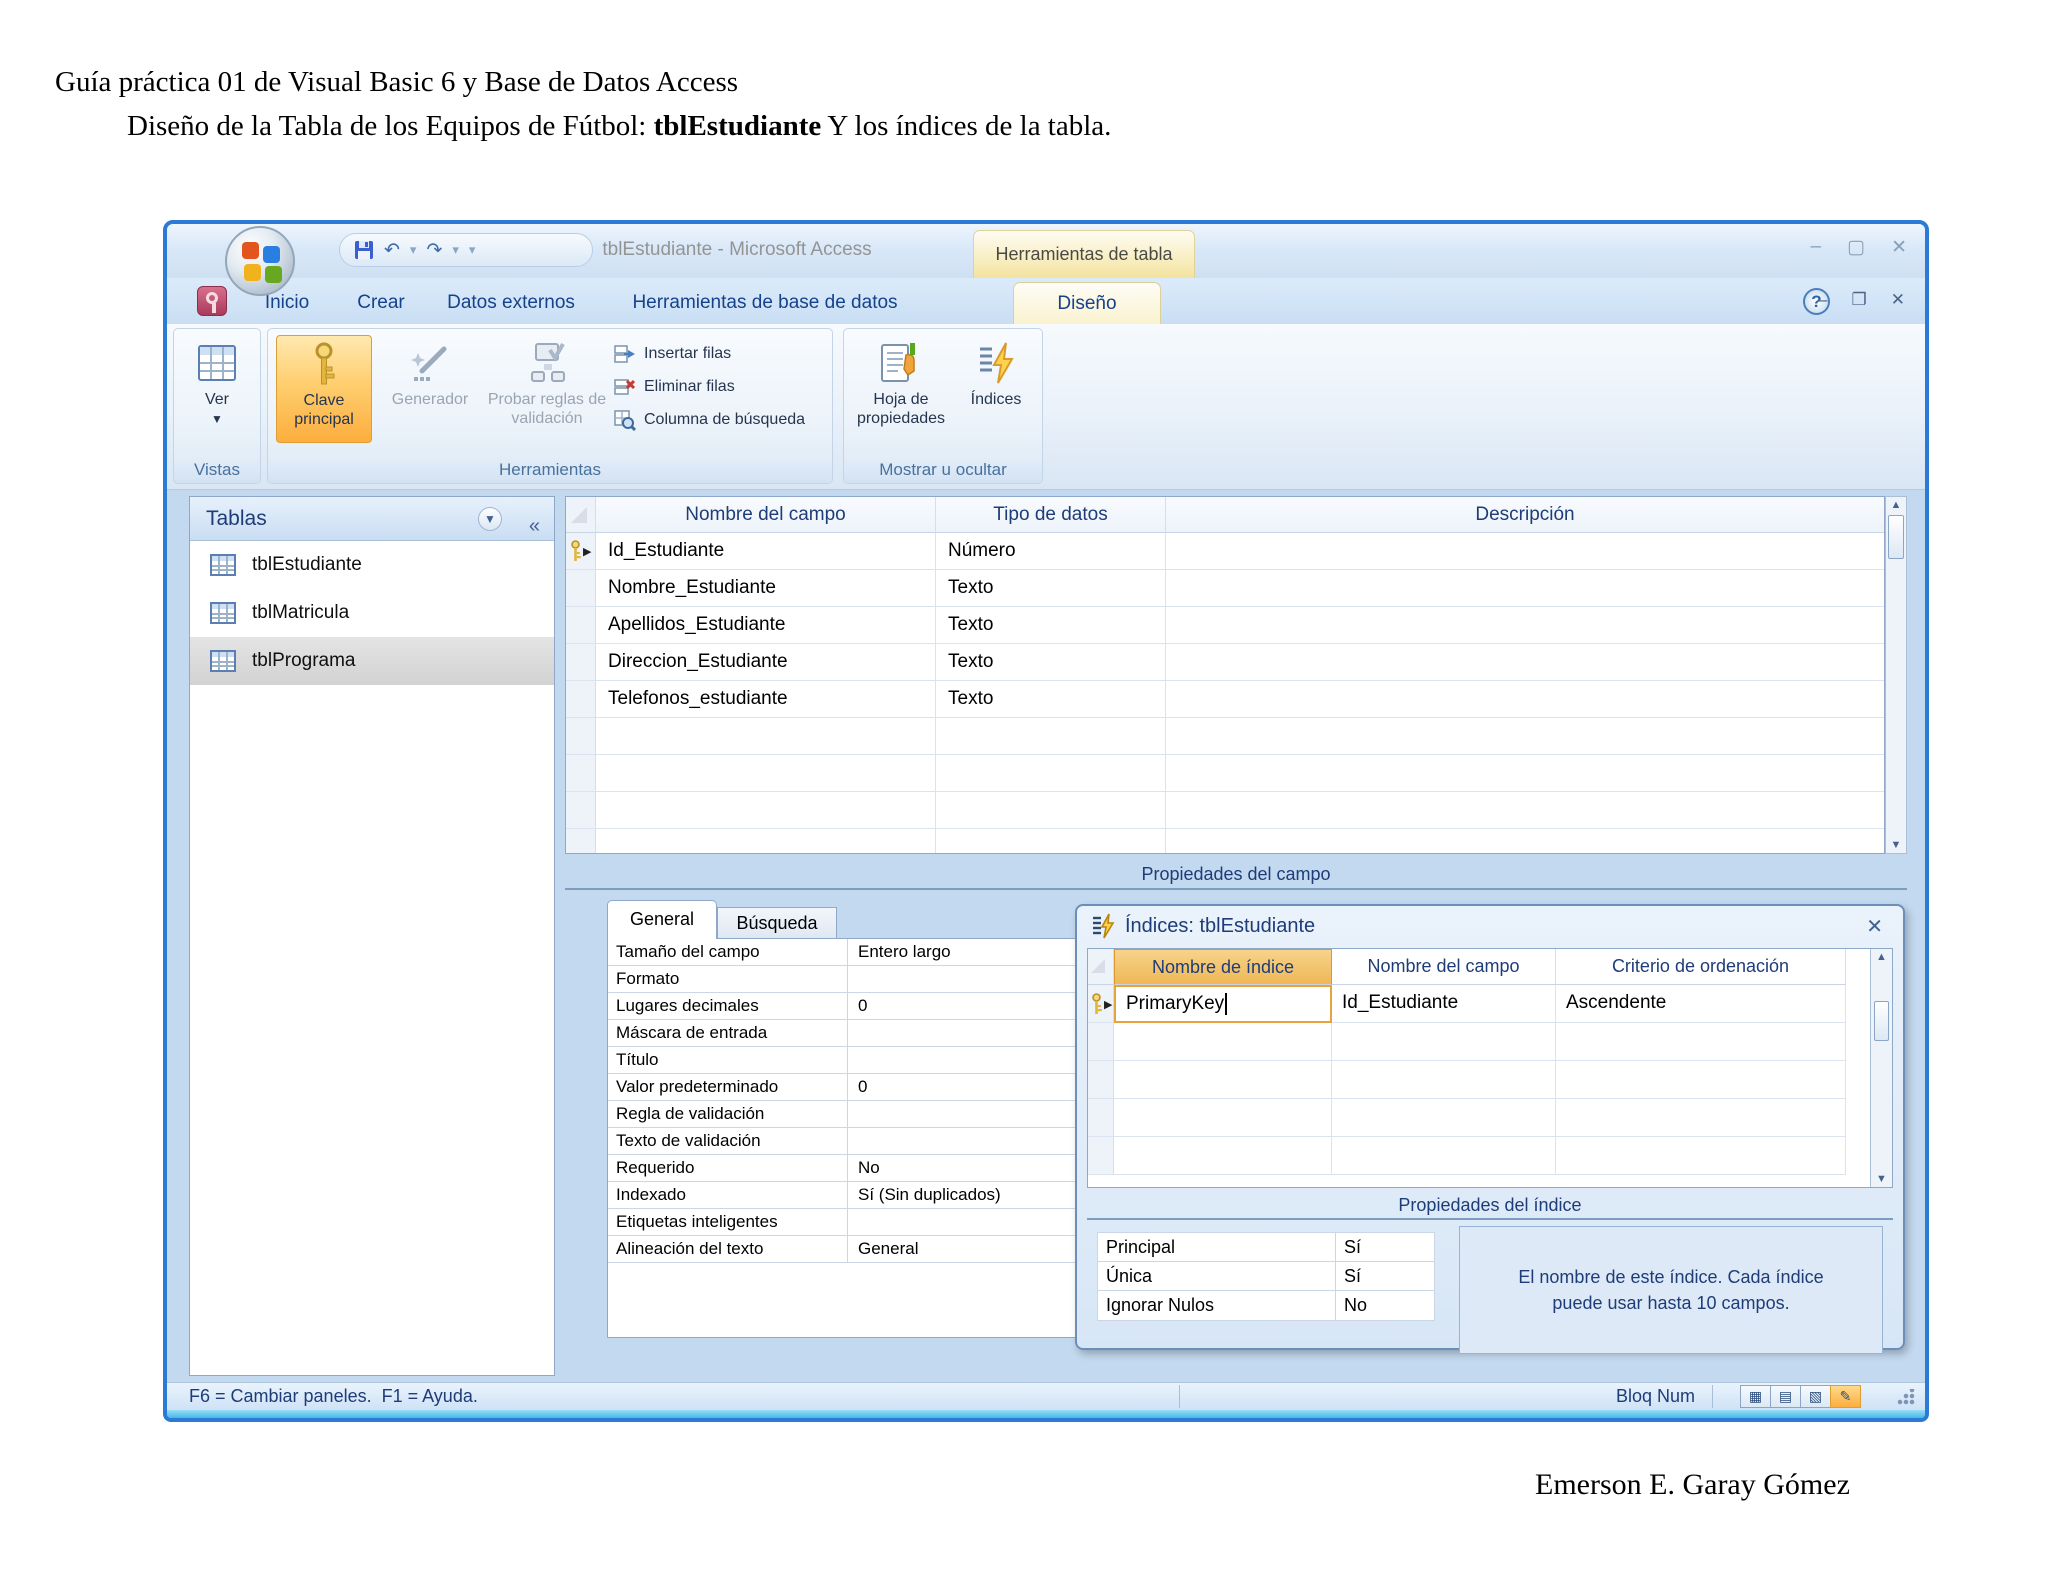 The image size is (2048, 1582). I want to click on shutter-bar-collapse-icon: «, so click(534, 526).